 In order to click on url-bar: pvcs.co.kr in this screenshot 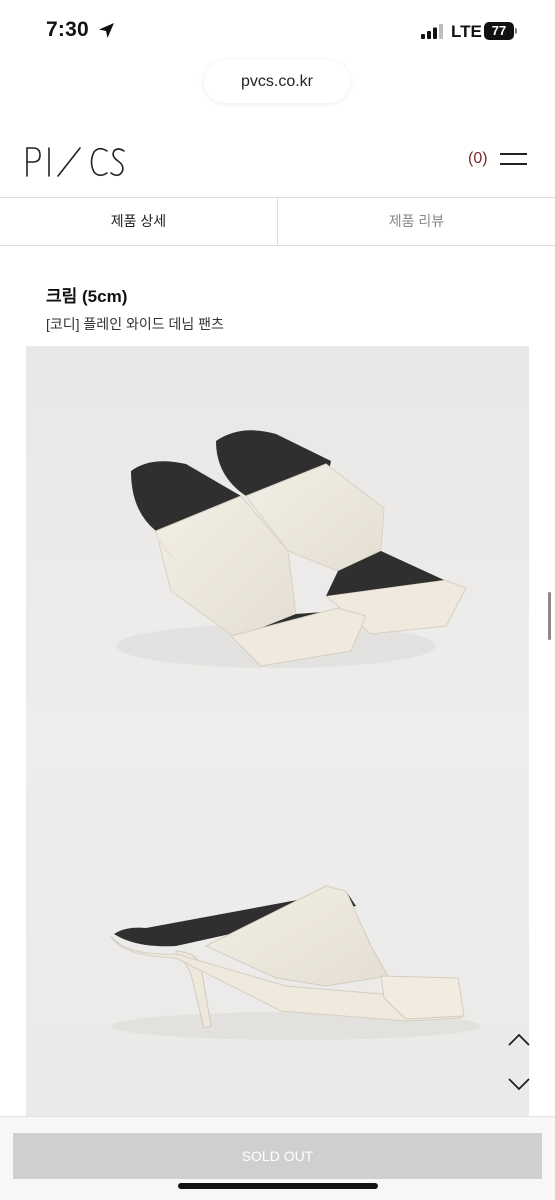, I will do `click(277, 81)`.